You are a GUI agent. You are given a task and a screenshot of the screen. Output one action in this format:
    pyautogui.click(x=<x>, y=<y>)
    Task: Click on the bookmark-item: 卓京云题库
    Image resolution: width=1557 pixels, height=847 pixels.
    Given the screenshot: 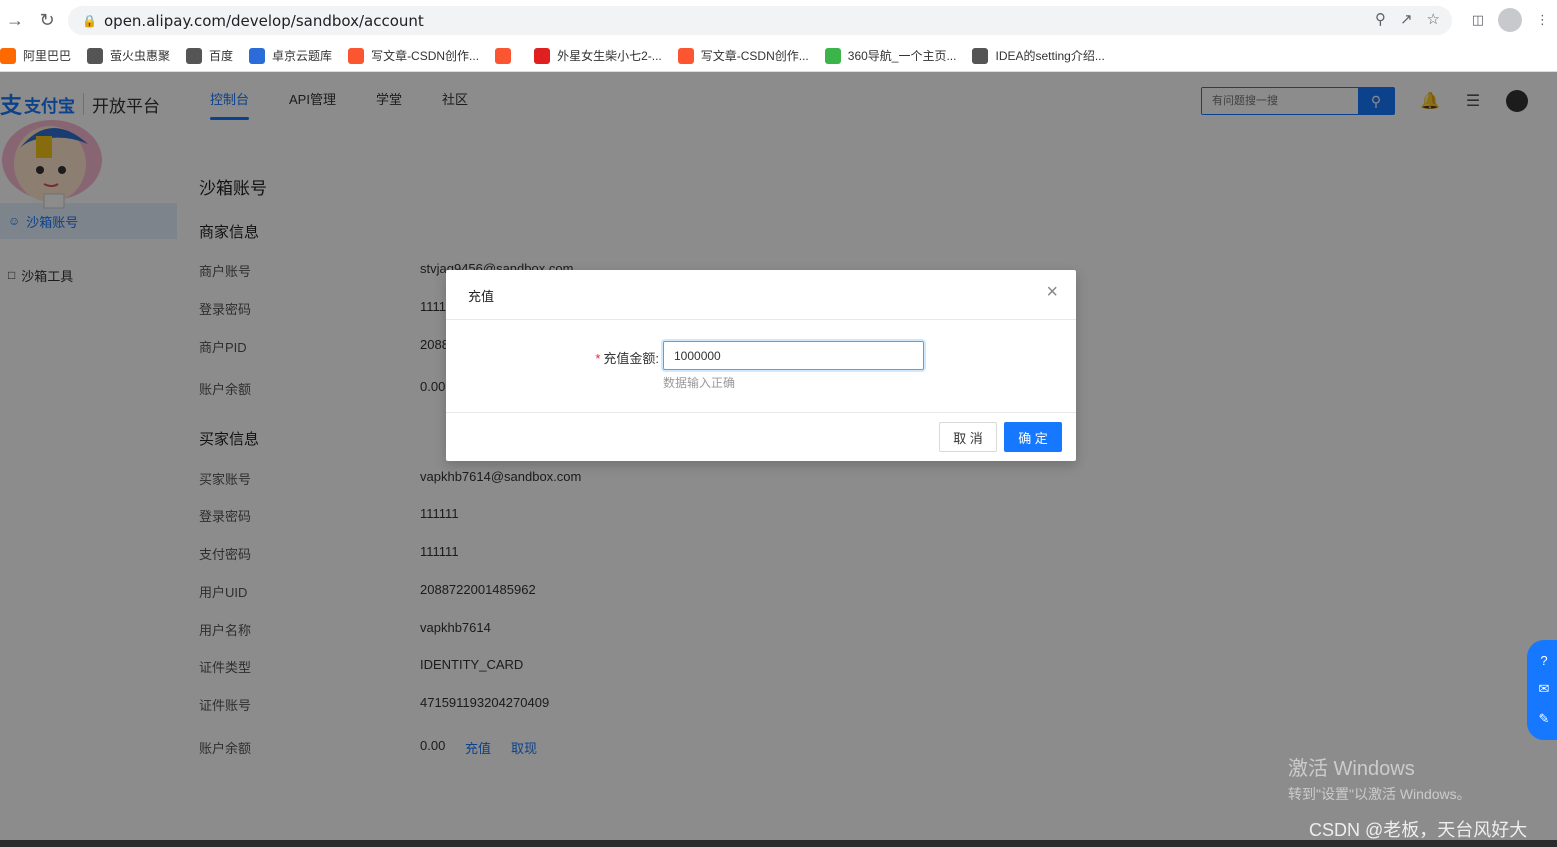 What is the action you would take?
    pyautogui.click(x=290, y=55)
    